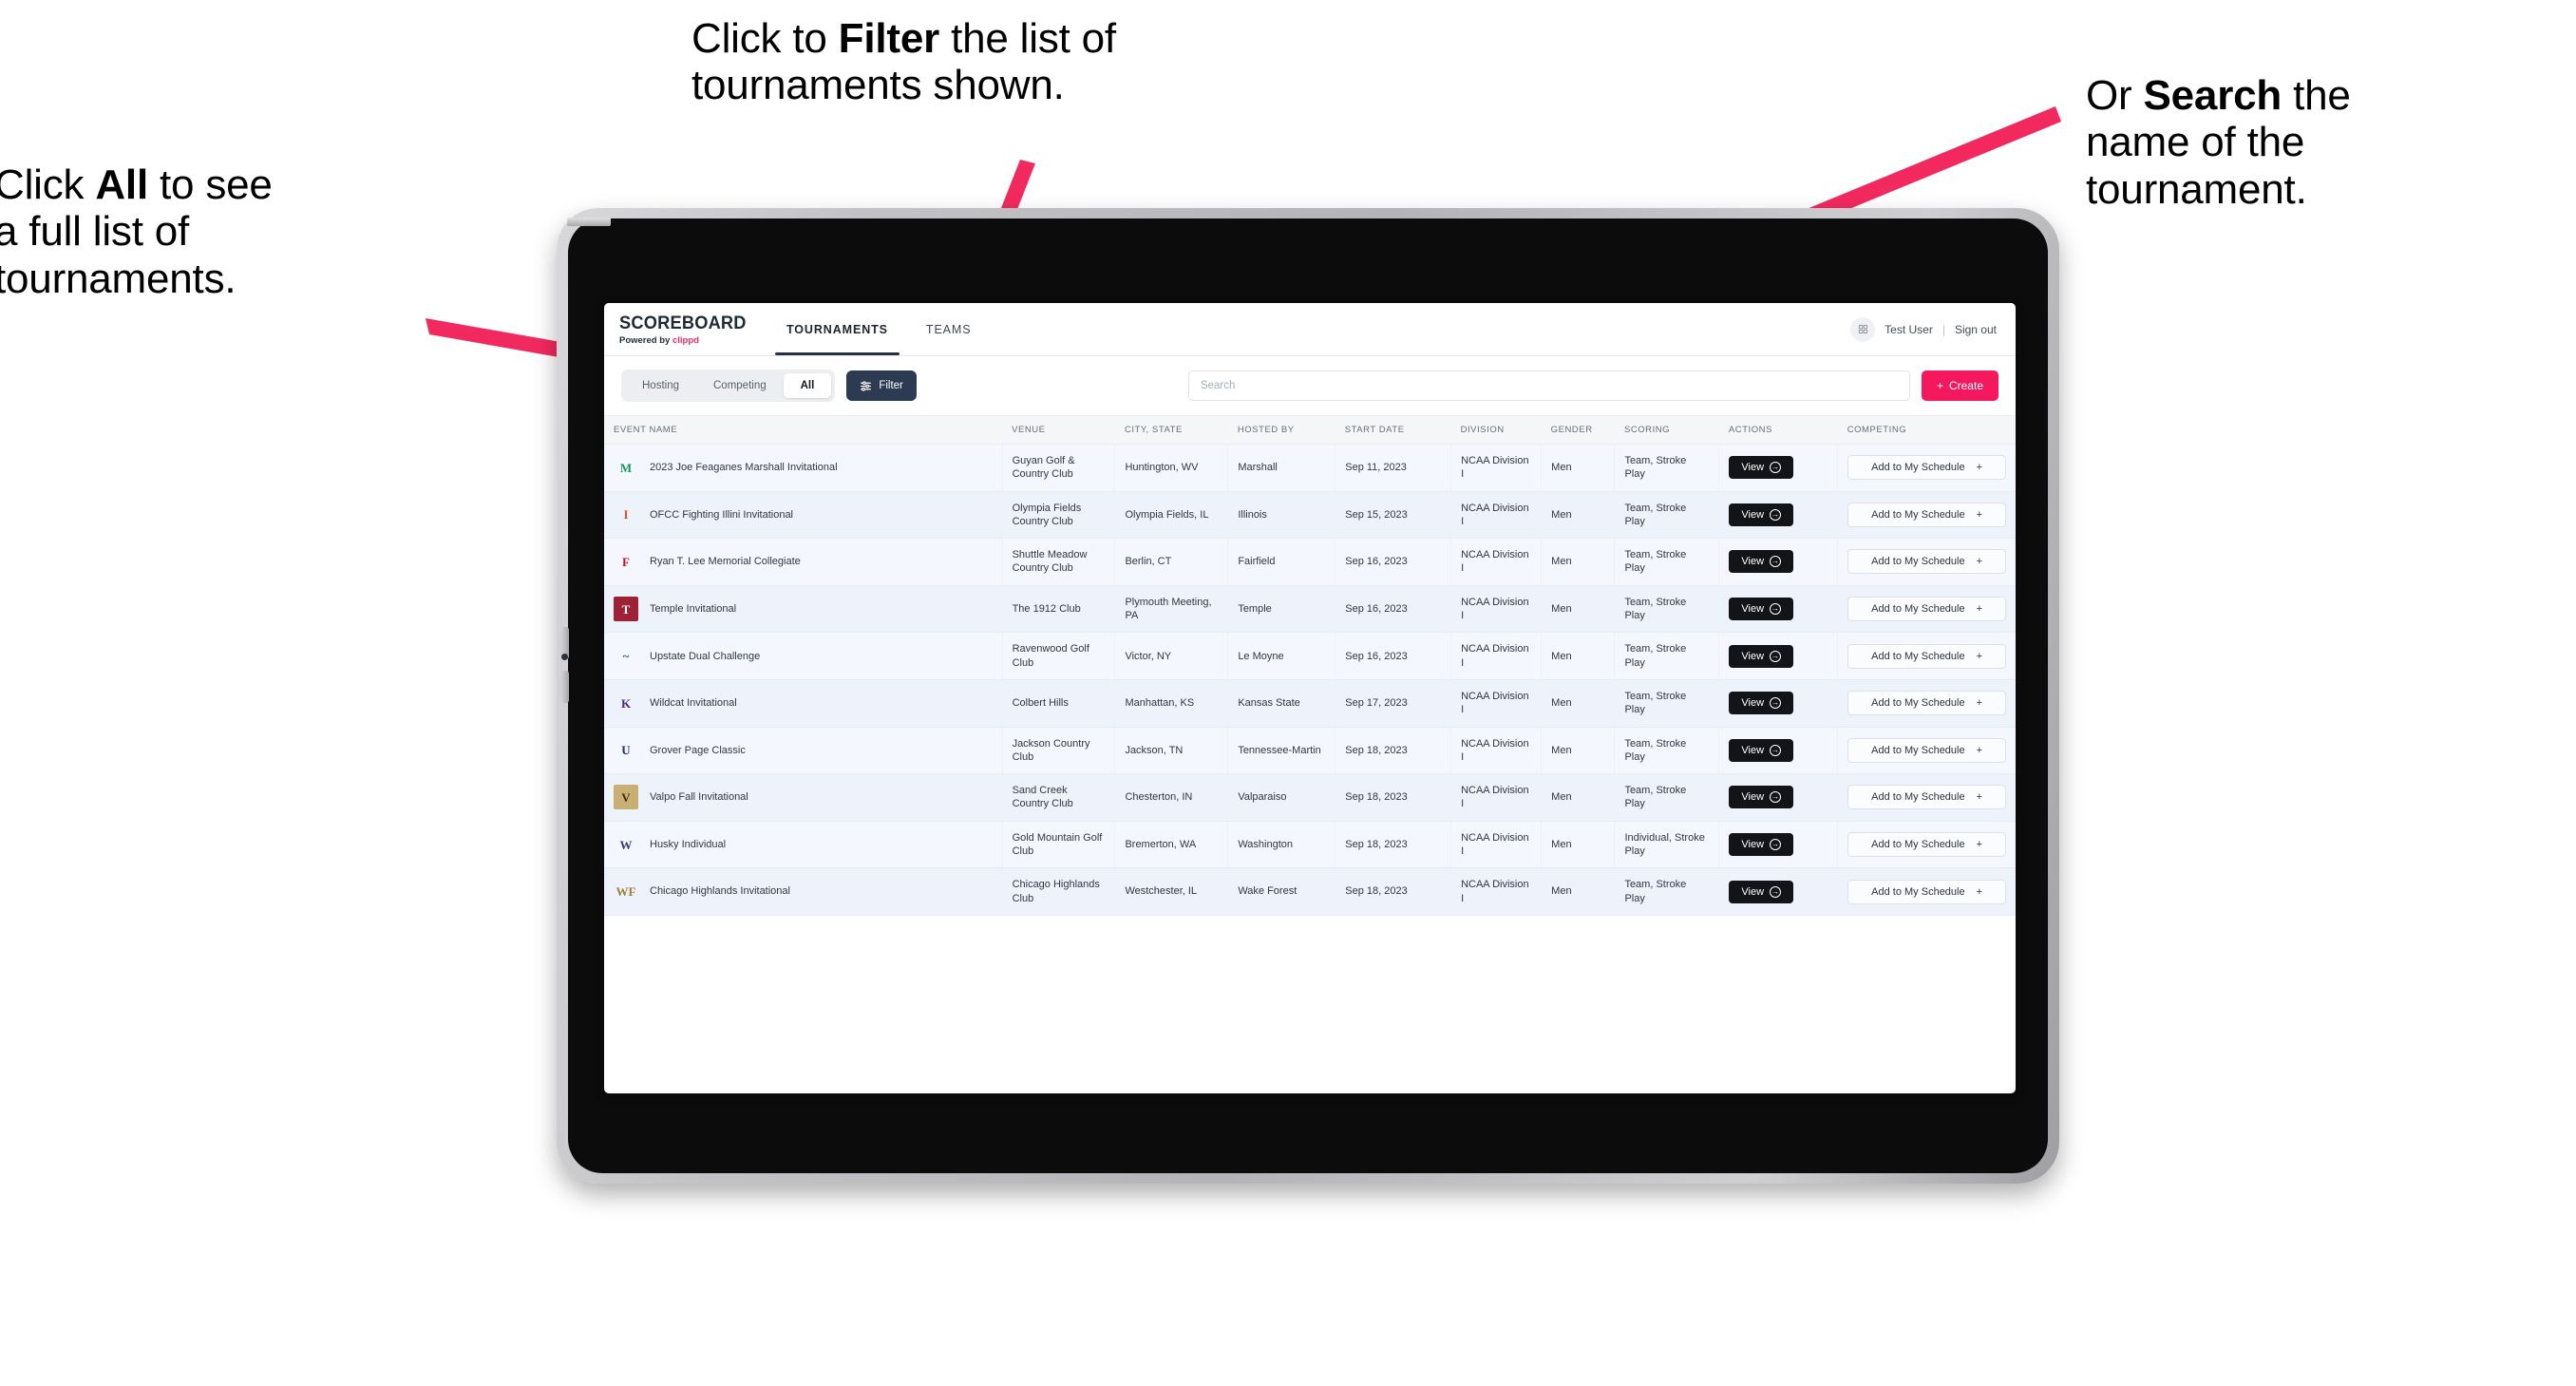 The width and height of the screenshot is (2576, 1386). What do you see at coordinates (720, 891) in the screenshot?
I see `event-name-label: Chicago Highlands Invitational` at bounding box center [720, 891].